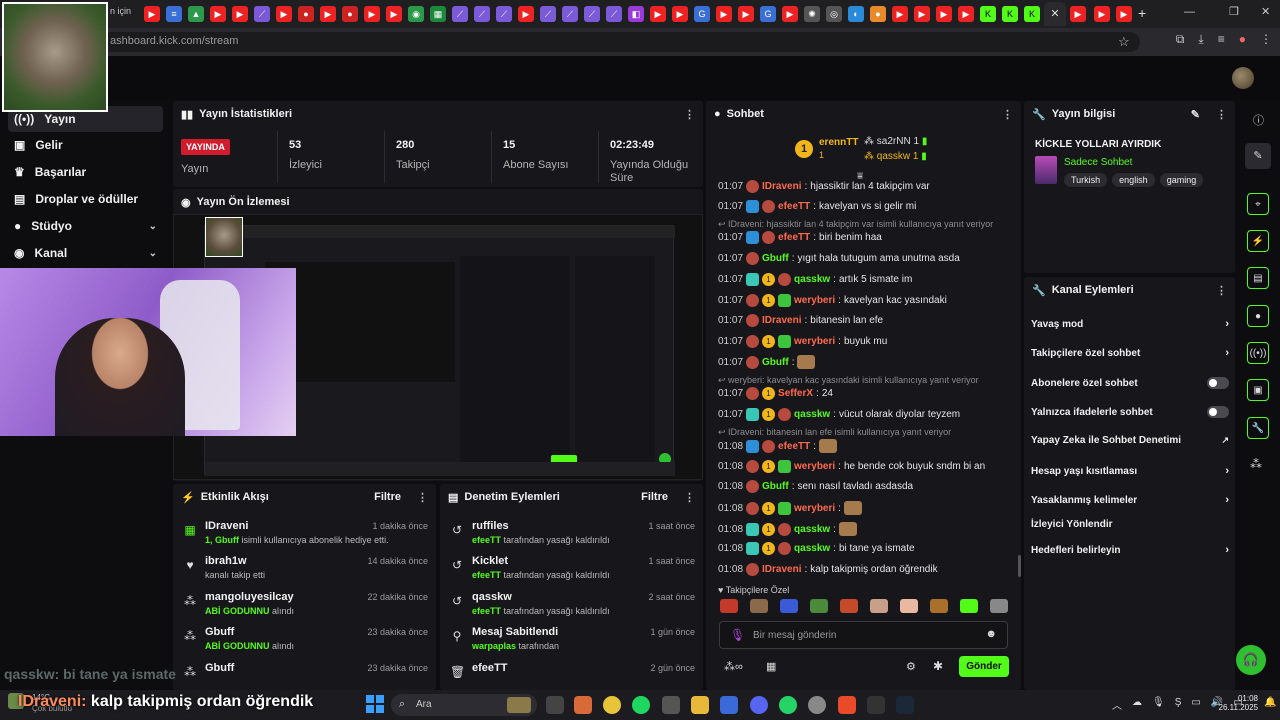  Describe the element at coordinates (1055, 14) in the screenshot. I see `close-tab-icon: ✕` at that location.